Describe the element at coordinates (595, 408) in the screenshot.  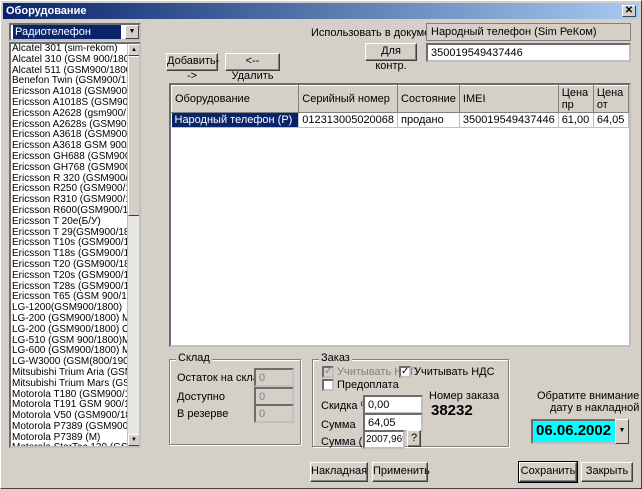
I see `notice-line2: дату в накладной` at that location.